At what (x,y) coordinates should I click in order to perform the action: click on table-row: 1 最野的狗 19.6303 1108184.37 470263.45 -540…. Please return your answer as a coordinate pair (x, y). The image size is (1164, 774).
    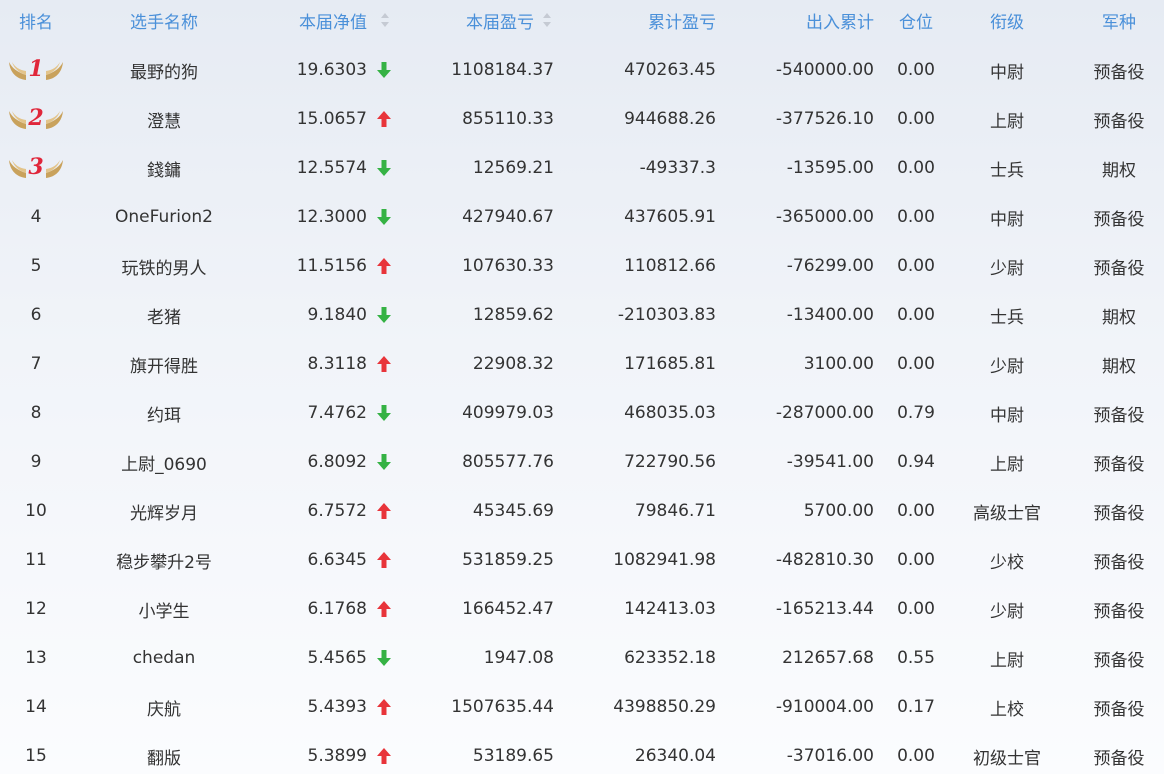
    Looking at the image, I should click on (582, 70).